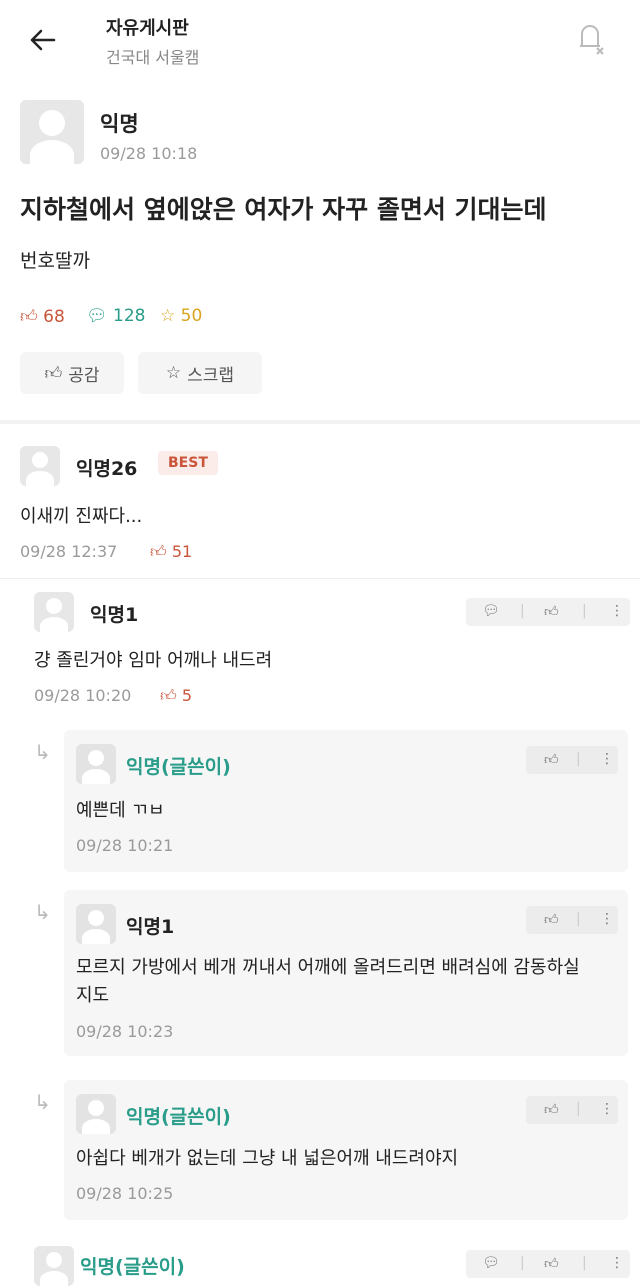  What do you see at coordinates (320, 578) in the screenshot?
I see `divider` at bounding box center [320, 578].